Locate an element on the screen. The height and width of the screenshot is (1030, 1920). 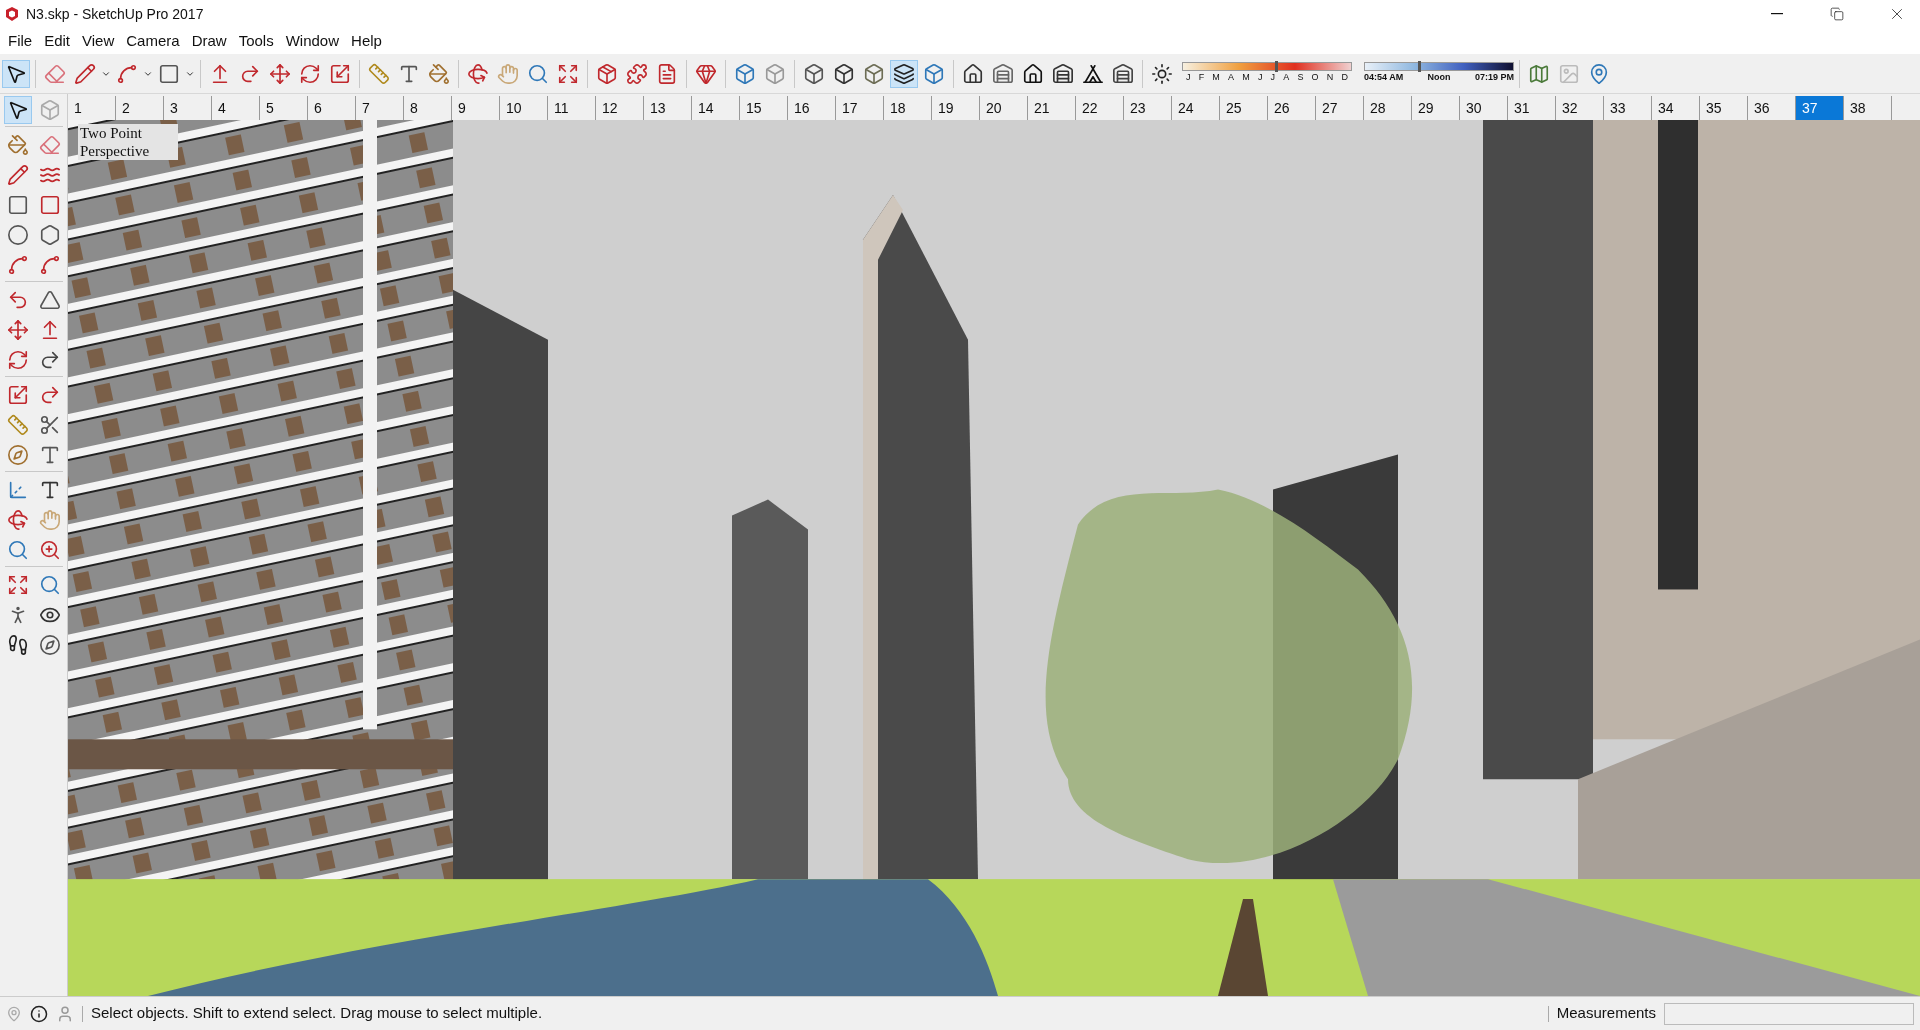
month-slider is located at coordinates (1267, 67).